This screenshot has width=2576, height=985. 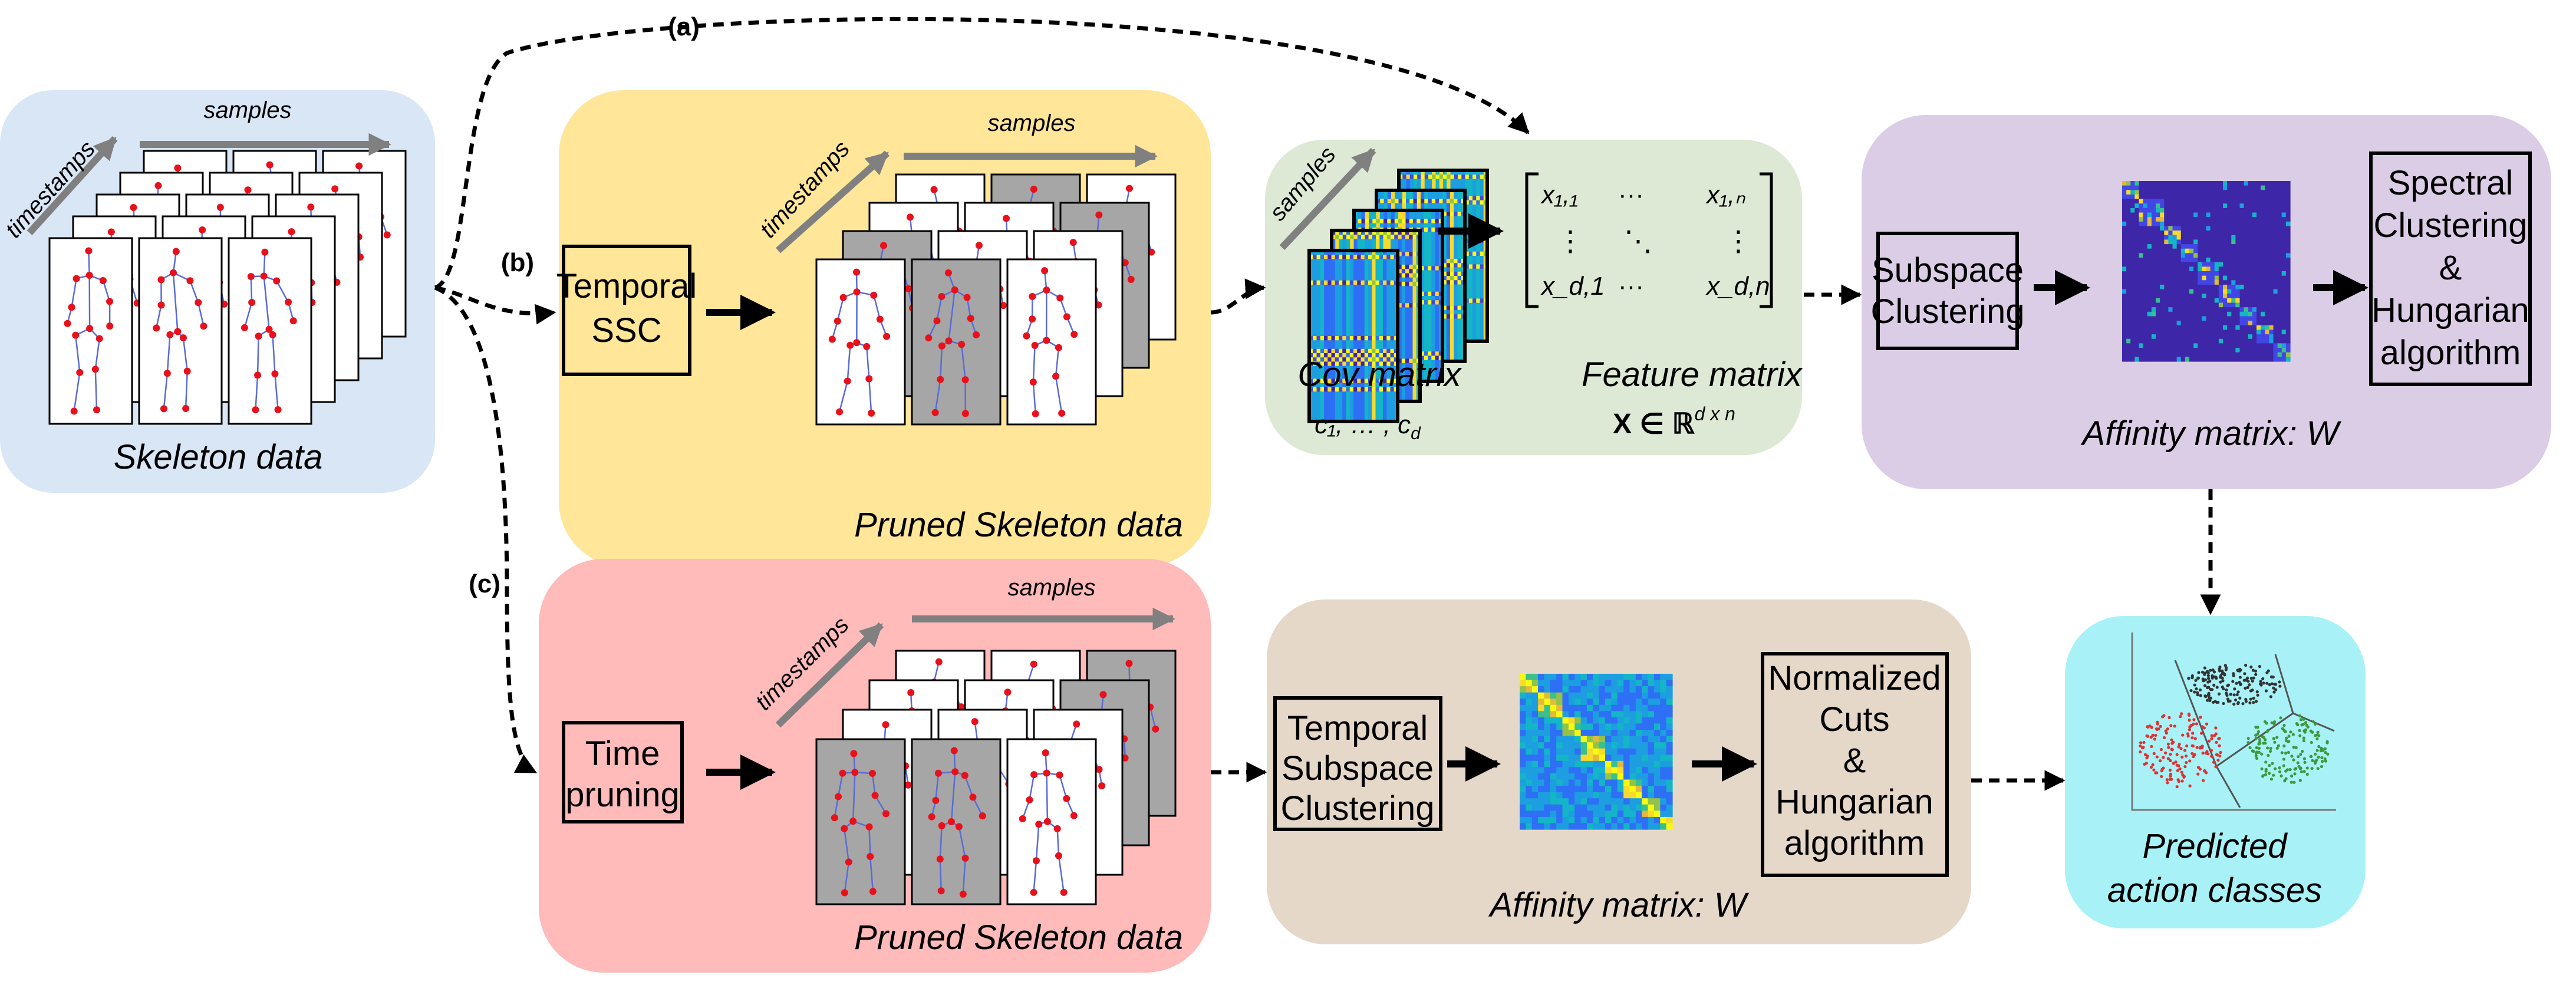 What do you see at coordinates (996, 777) in the screenshot?
I see `pruned-frames-stack-c` at bounding box center [996, 777].